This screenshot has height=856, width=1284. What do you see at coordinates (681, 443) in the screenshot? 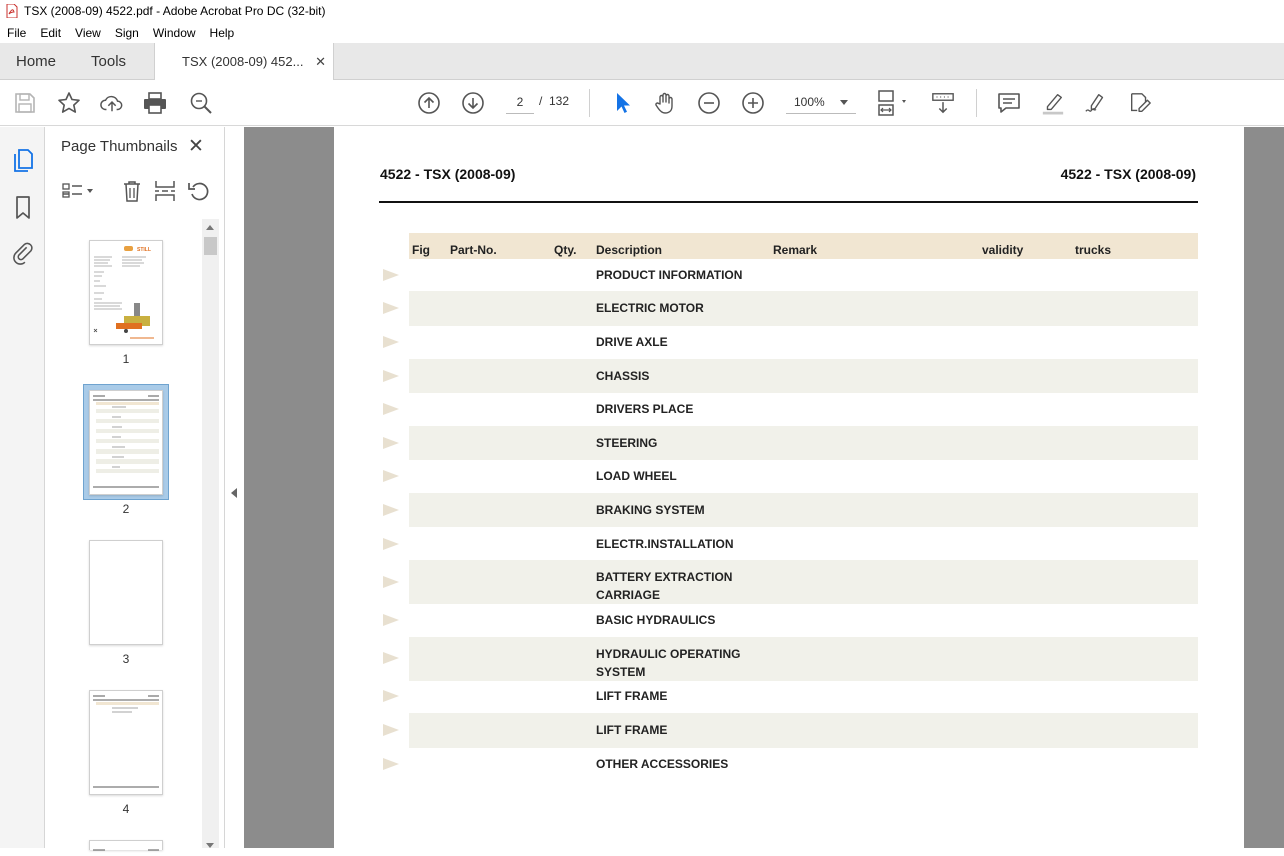
I see `row-description: STEERING` at bounding box center [681, 443].